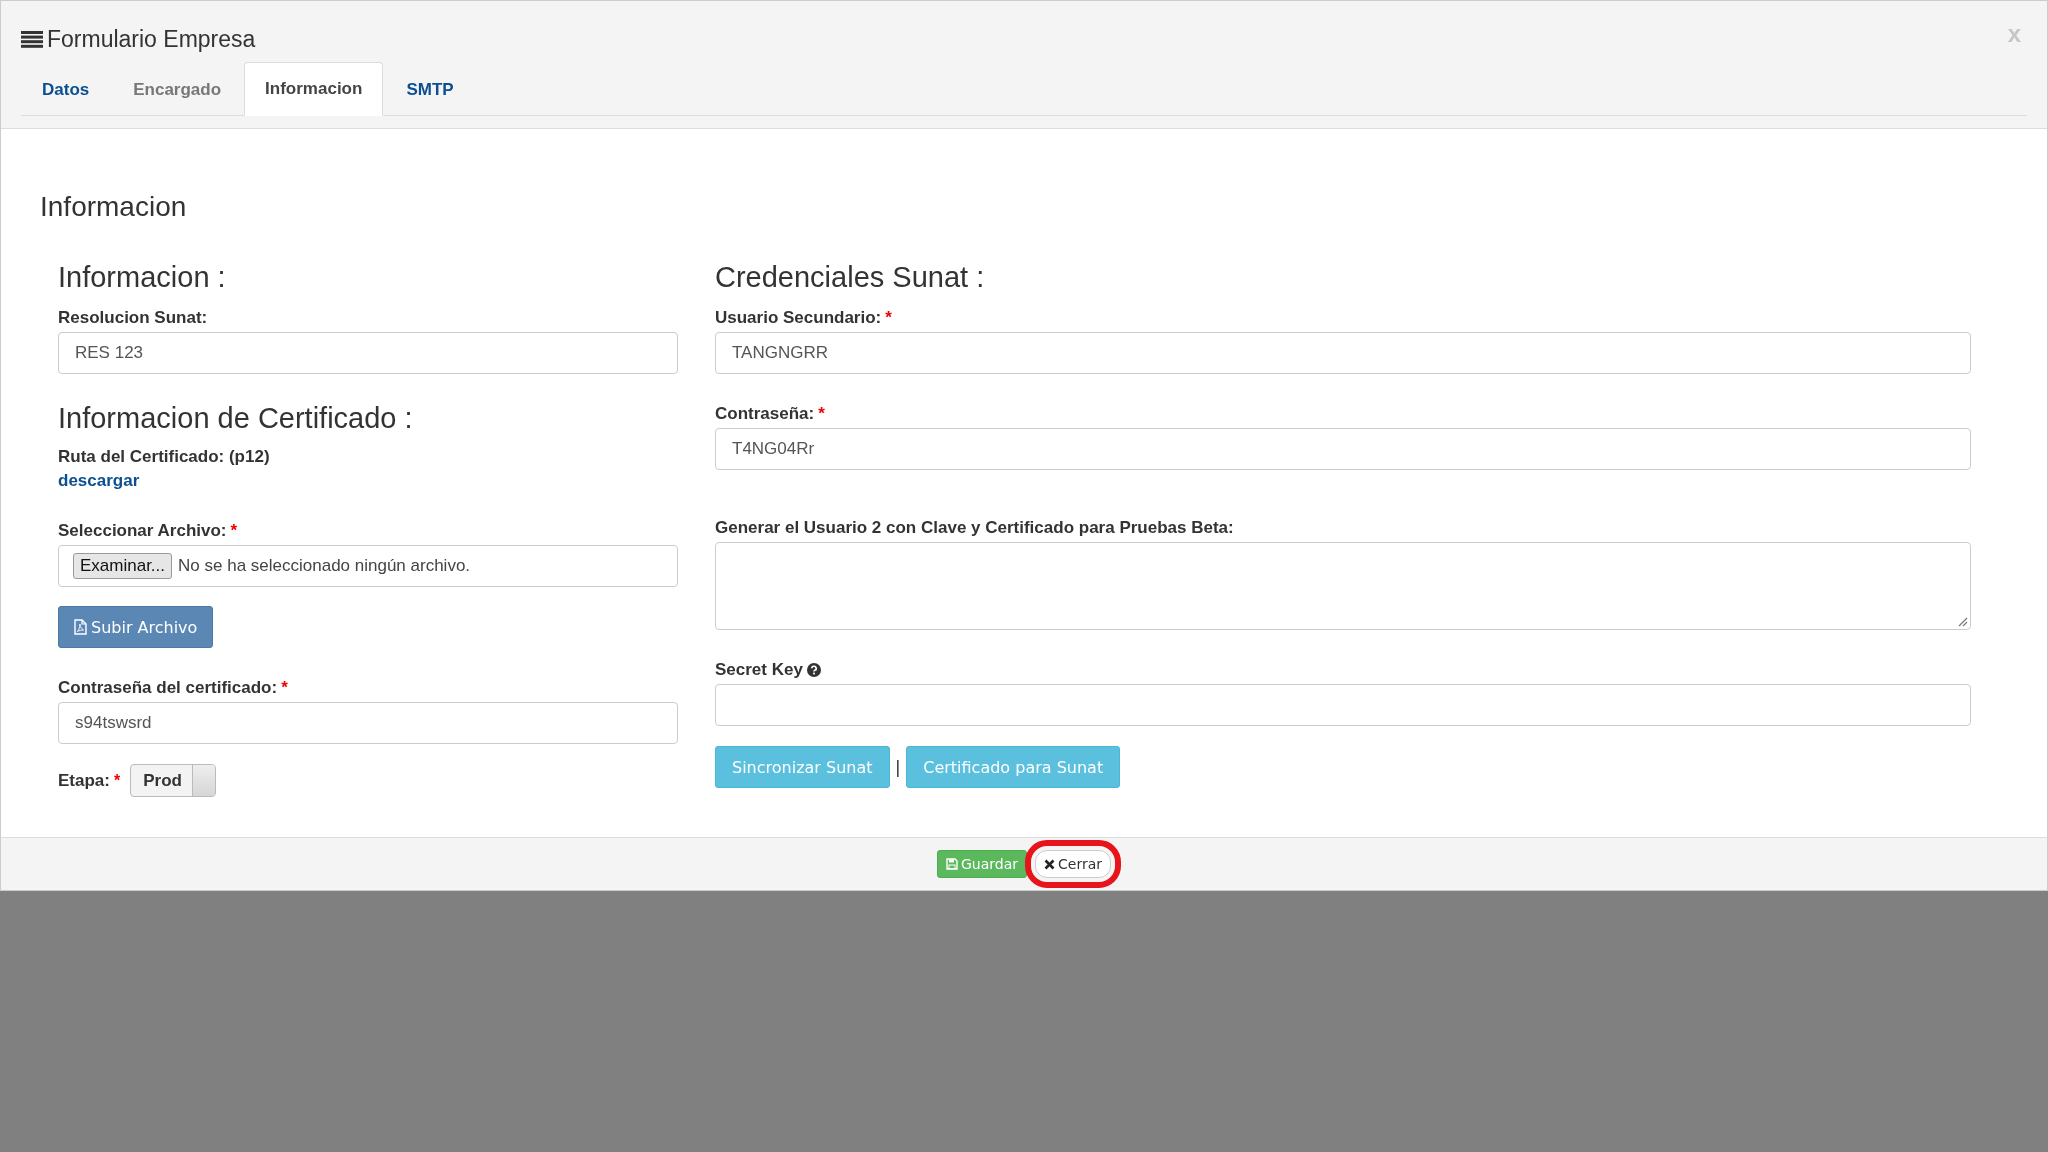  Describe the element at coordinates (430, 89) in the screenshot. I see `tab: SMTP` at that location.